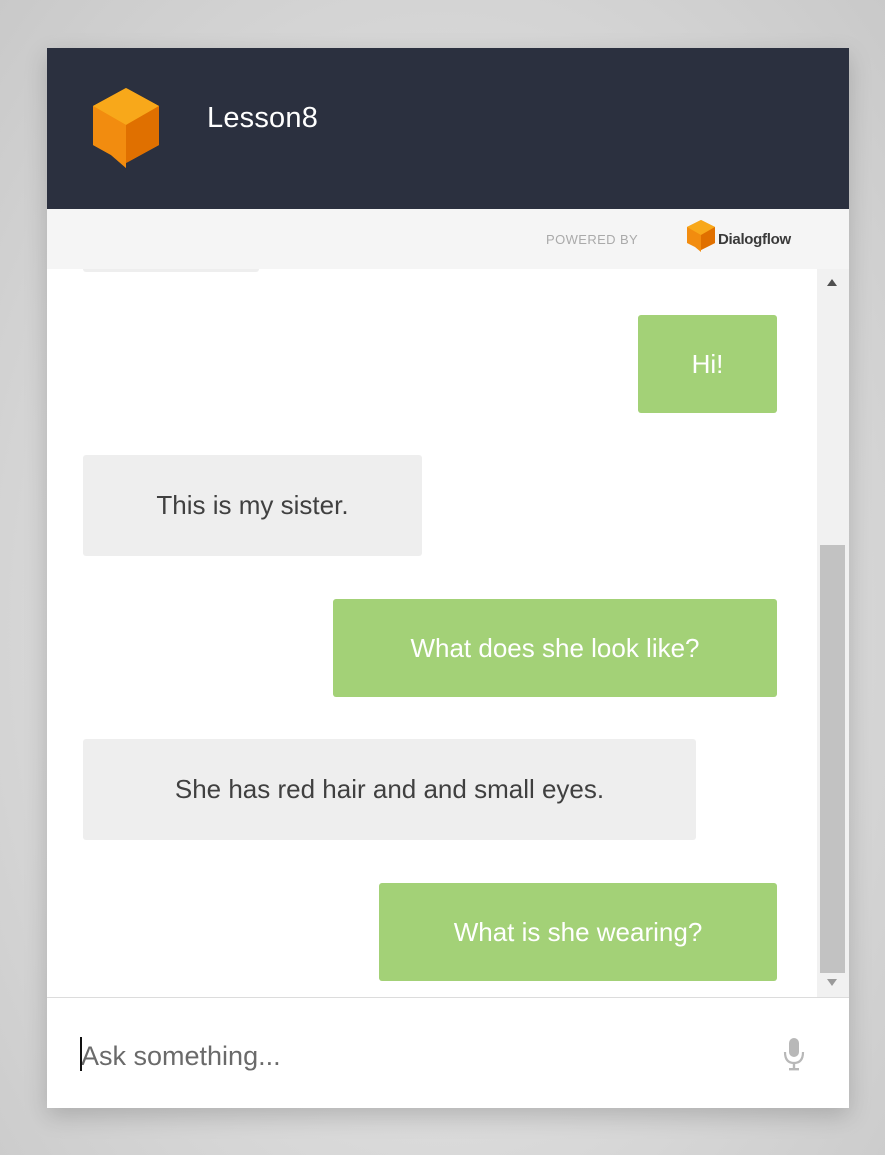 This screenshot has width=885, height=1155. I want to click on input-bar, so click(448, 1052).